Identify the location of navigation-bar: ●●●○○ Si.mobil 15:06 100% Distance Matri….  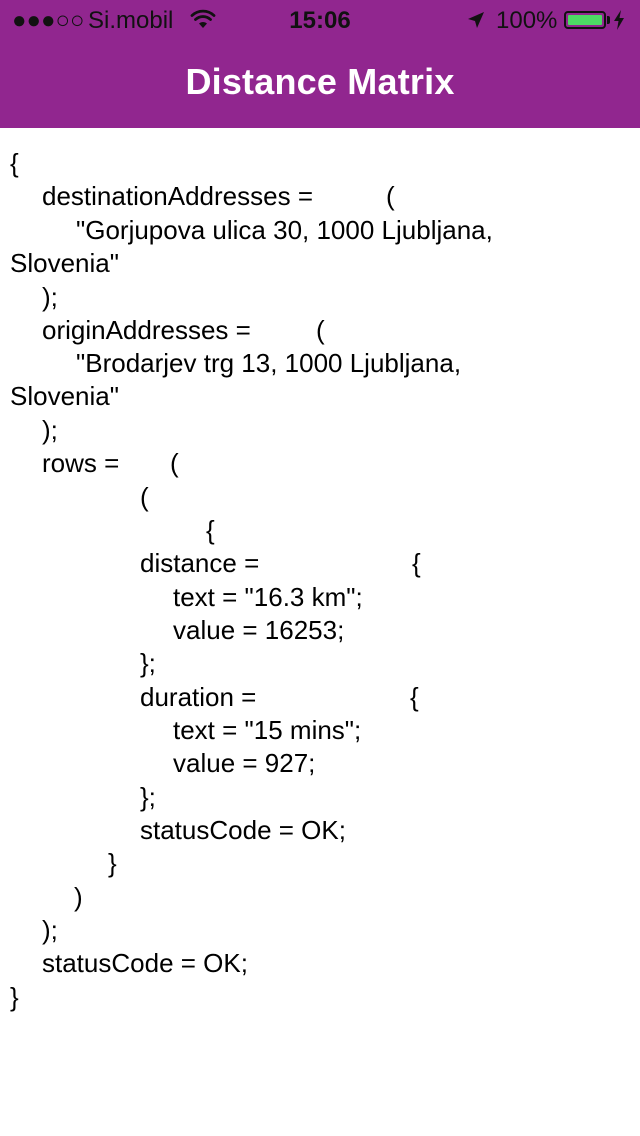
(320, 64).